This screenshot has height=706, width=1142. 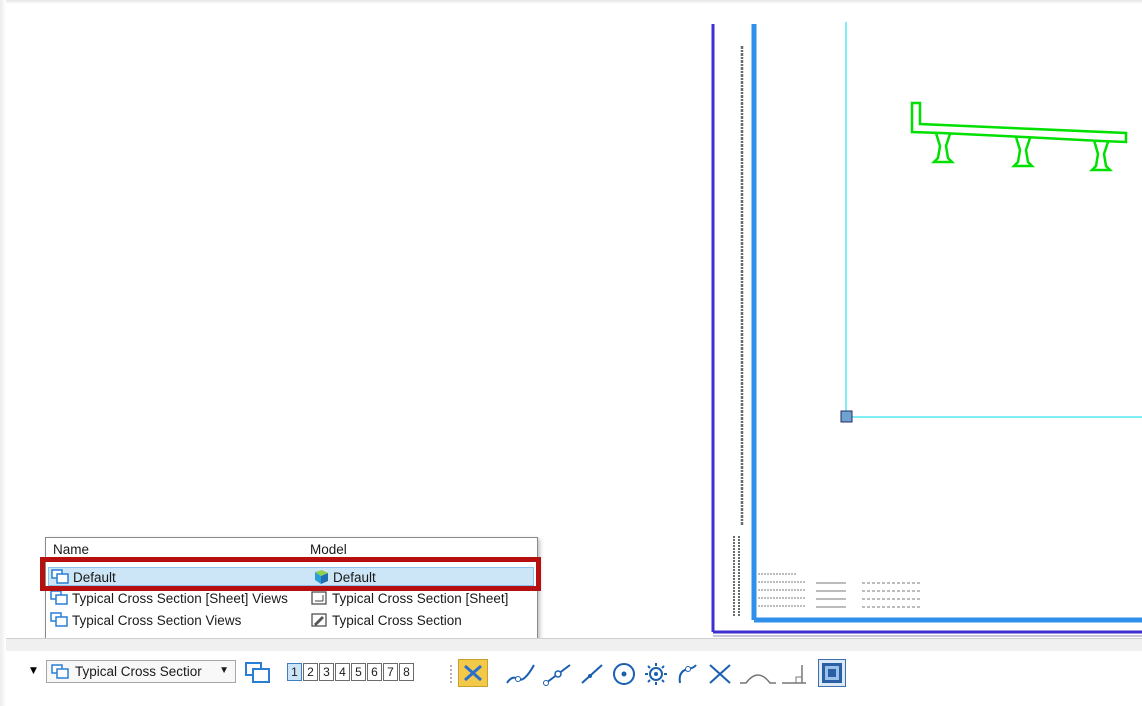 I want to click on view-button-1: 1, so click(x=294, y=672).